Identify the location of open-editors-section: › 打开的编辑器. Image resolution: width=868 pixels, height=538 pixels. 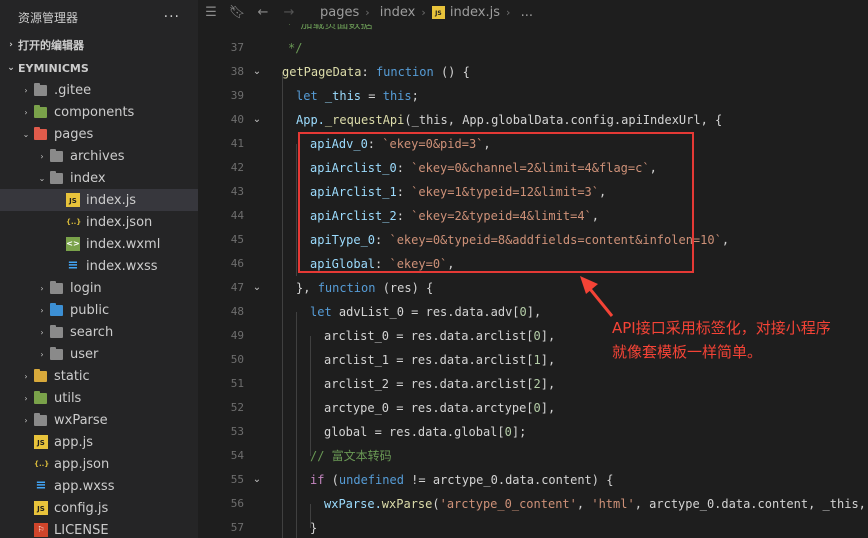
(99, 45).